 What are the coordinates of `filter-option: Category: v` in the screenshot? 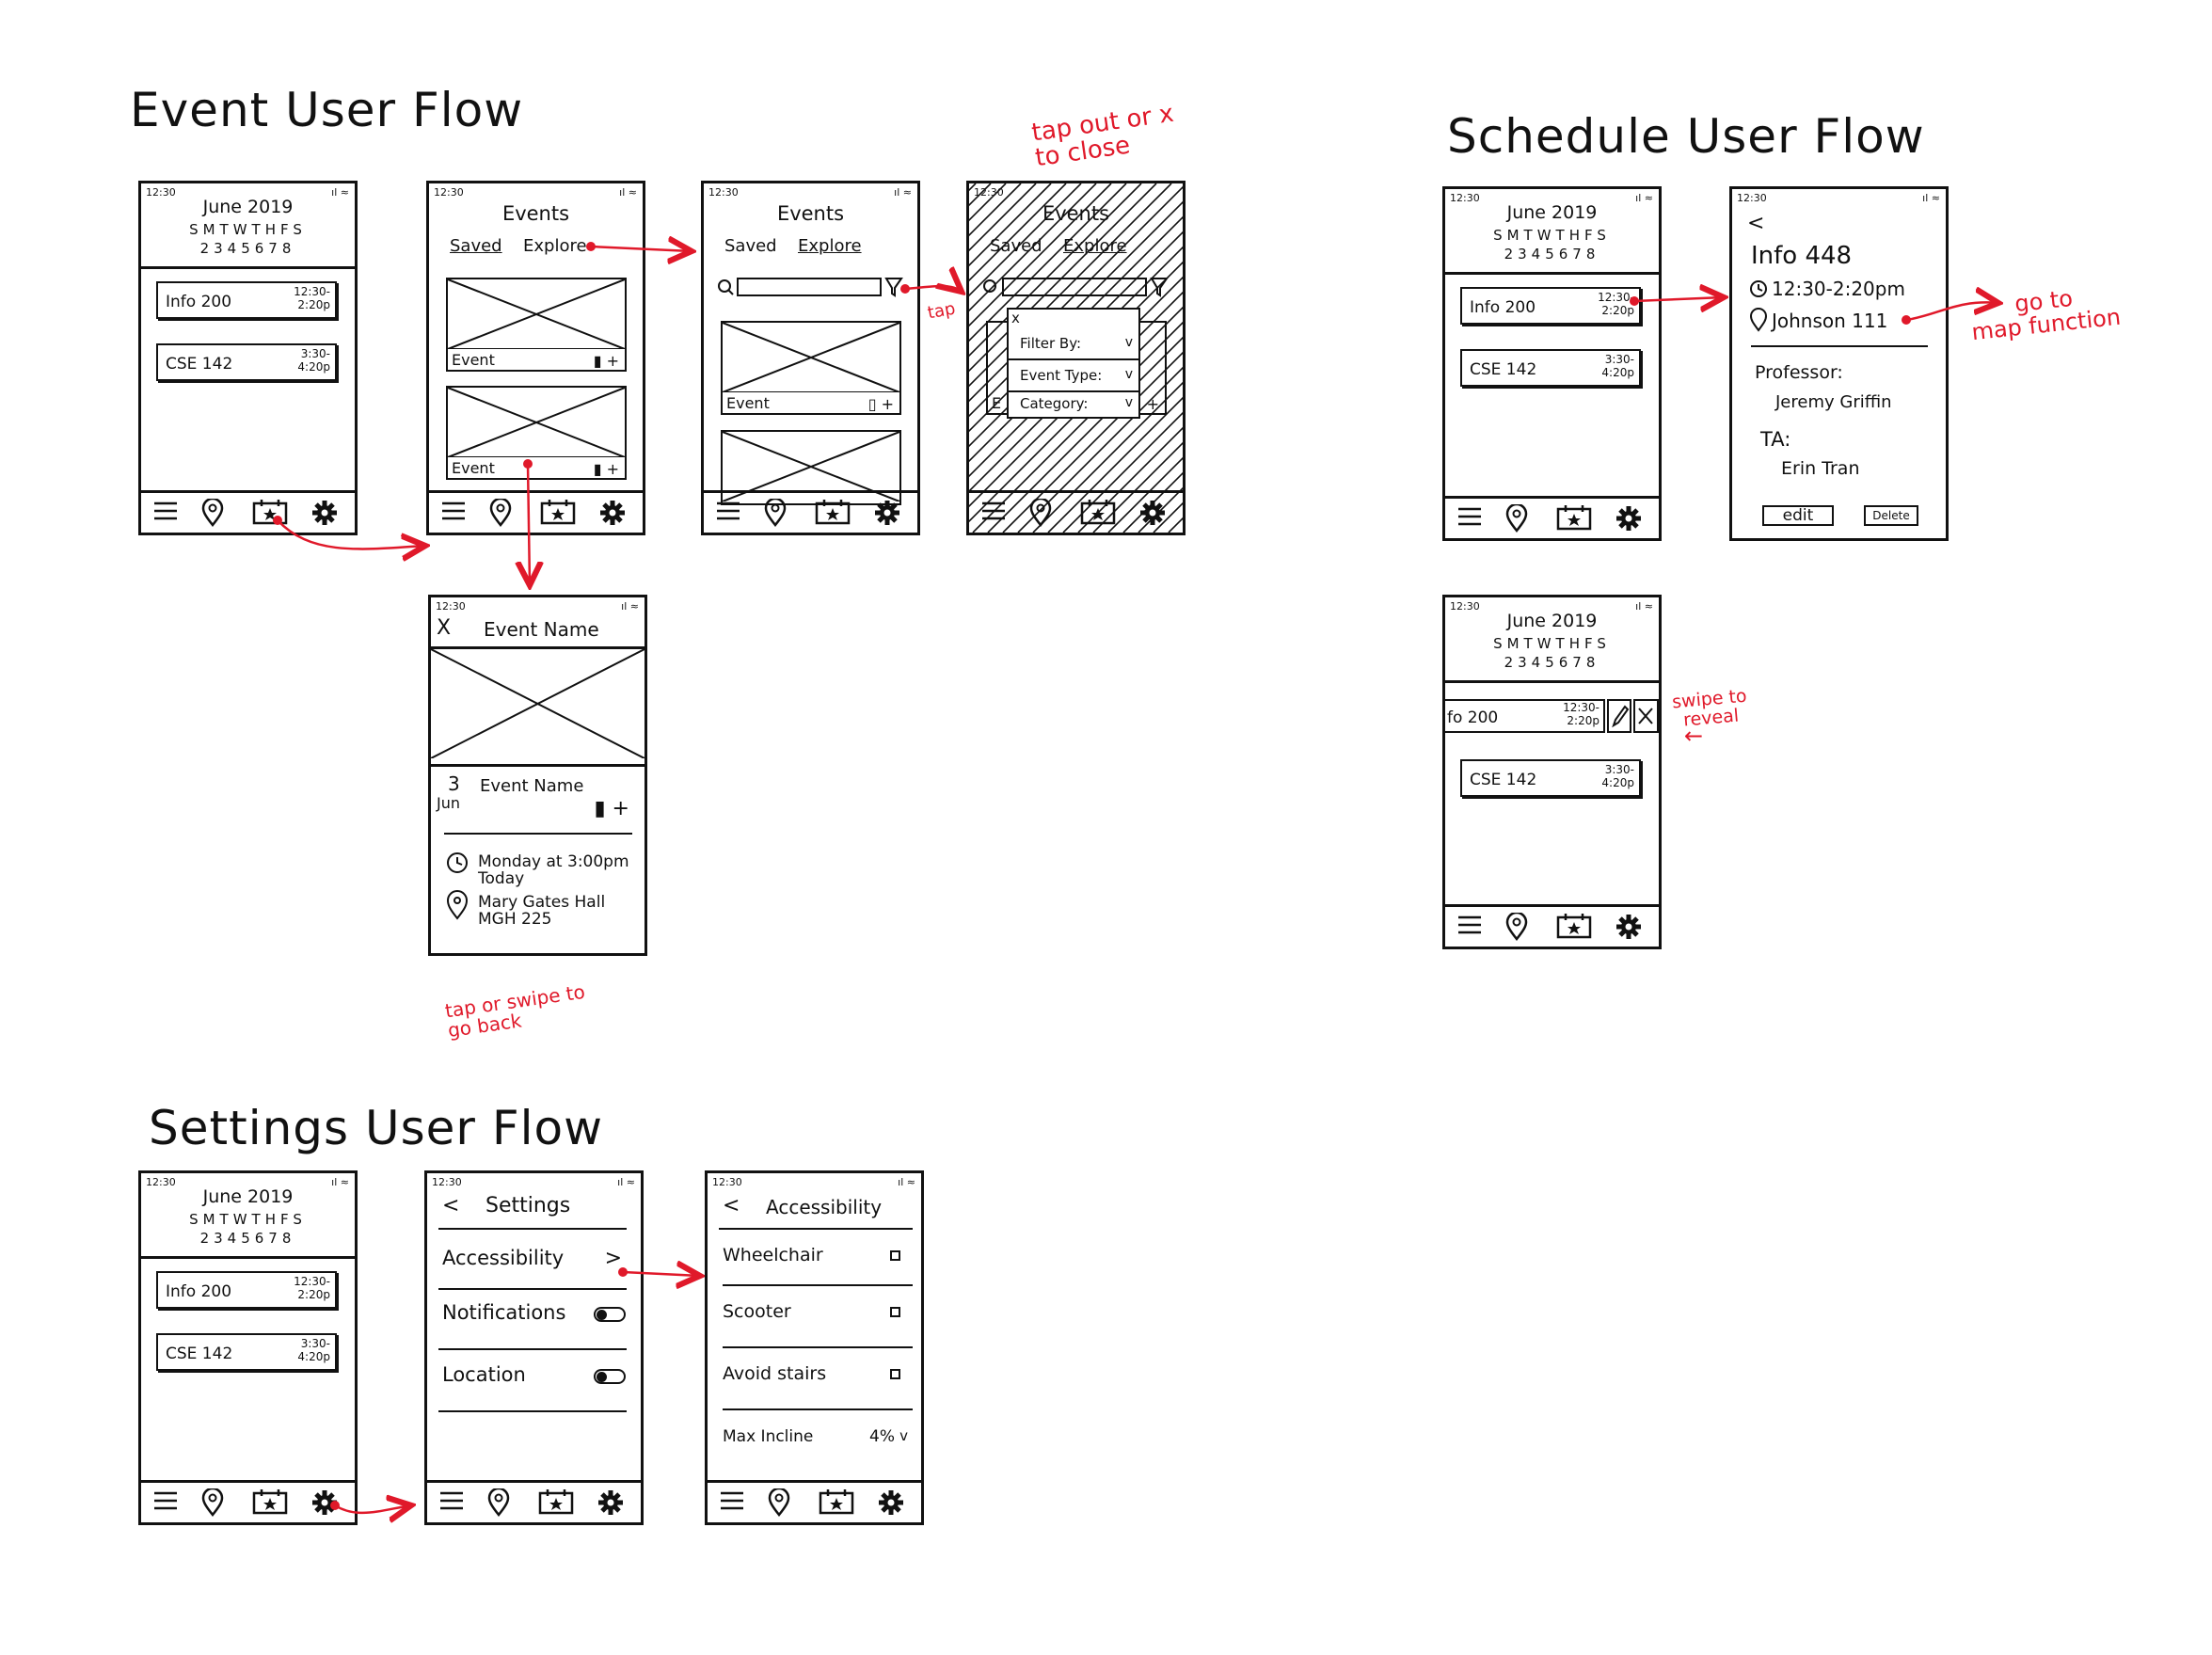 It's located at (1073, 404).